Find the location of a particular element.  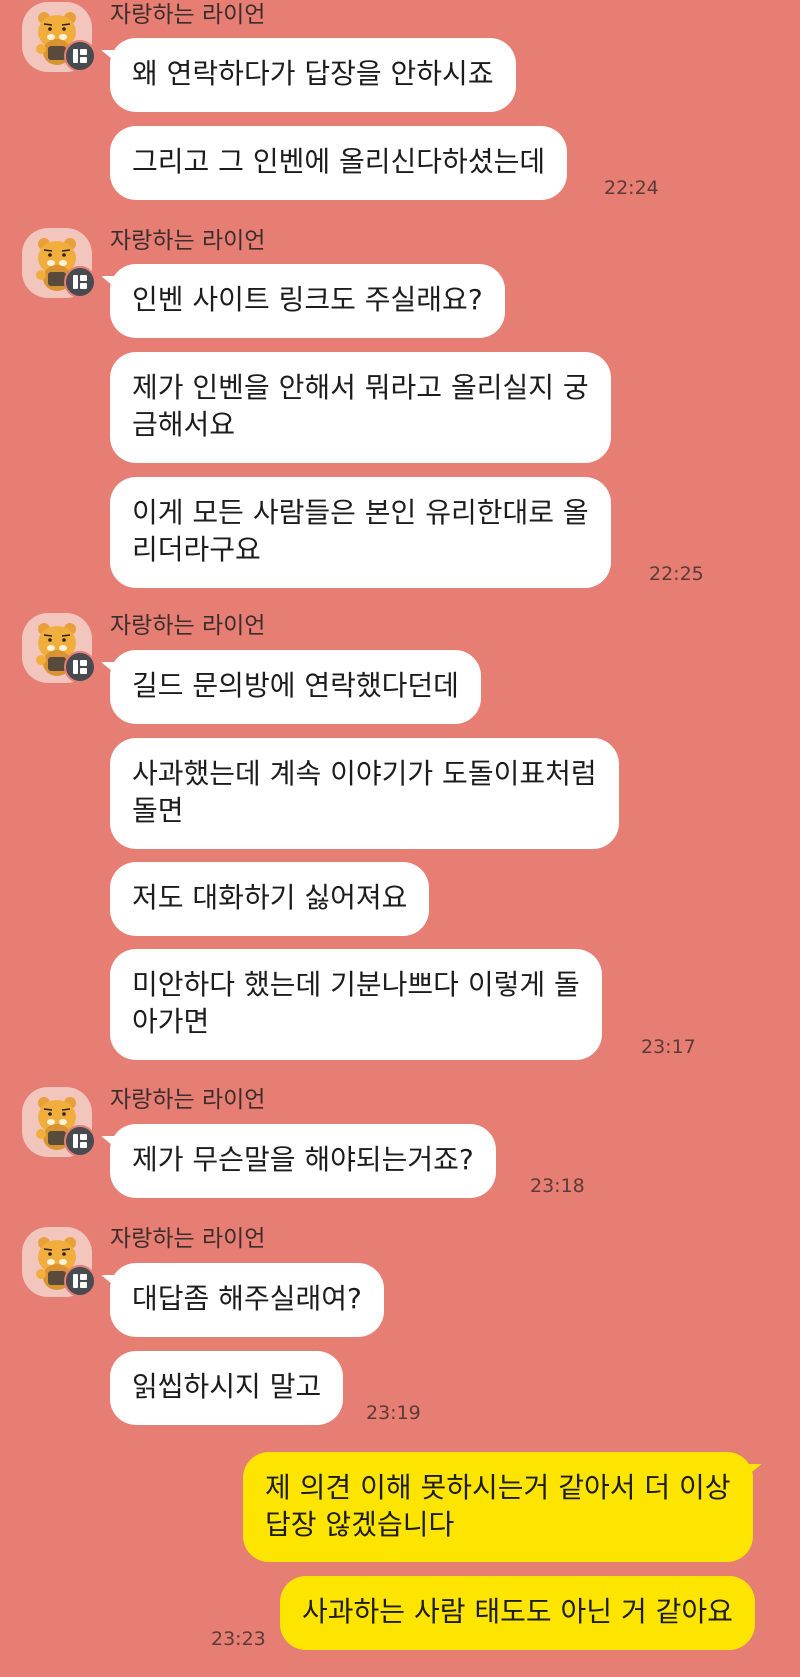

message-bubble: 사과했는데 계속 이야기가 도돌이표처럼 돌면 is located at coordinates (364, 793).